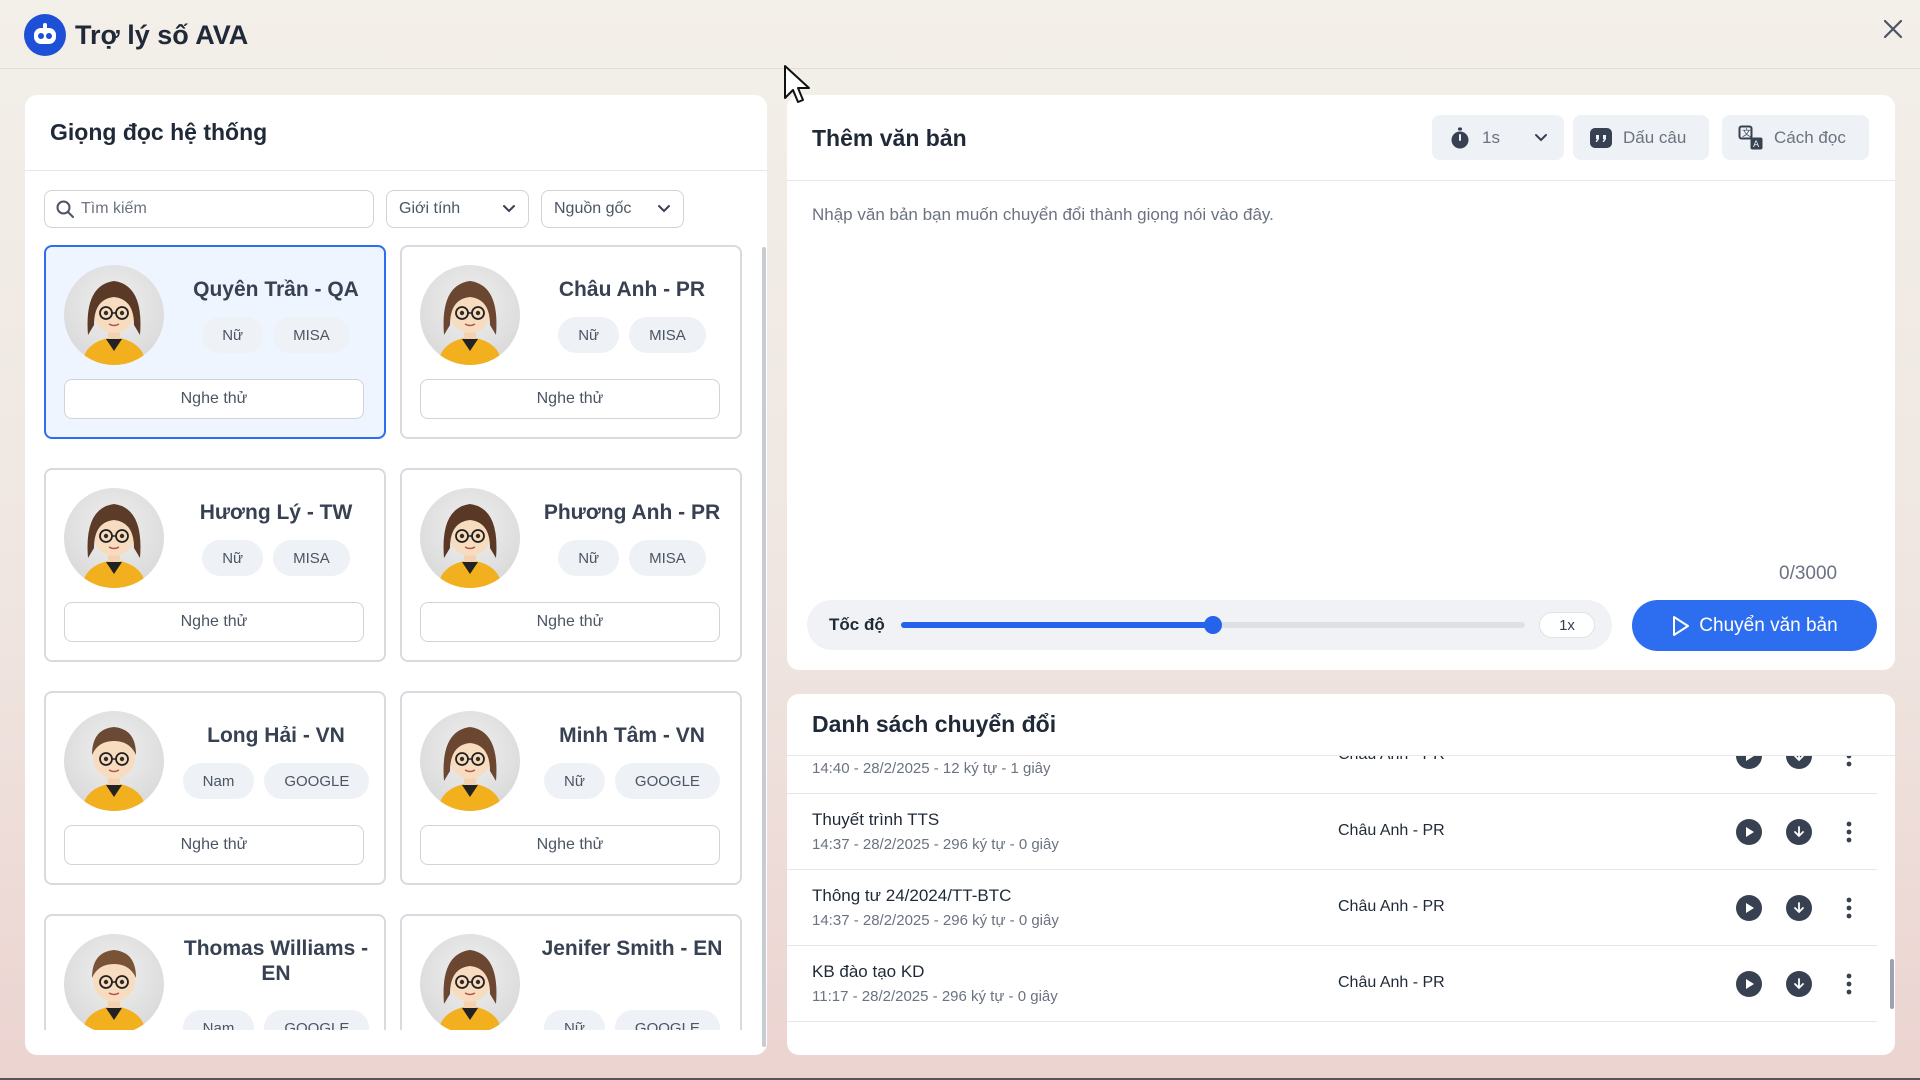 The height and width of the screenshot is (1080, 1920). I want to click on voice-card: Long Hải - VN Nam GOOGLE Nghe thử, so click(215, 788).